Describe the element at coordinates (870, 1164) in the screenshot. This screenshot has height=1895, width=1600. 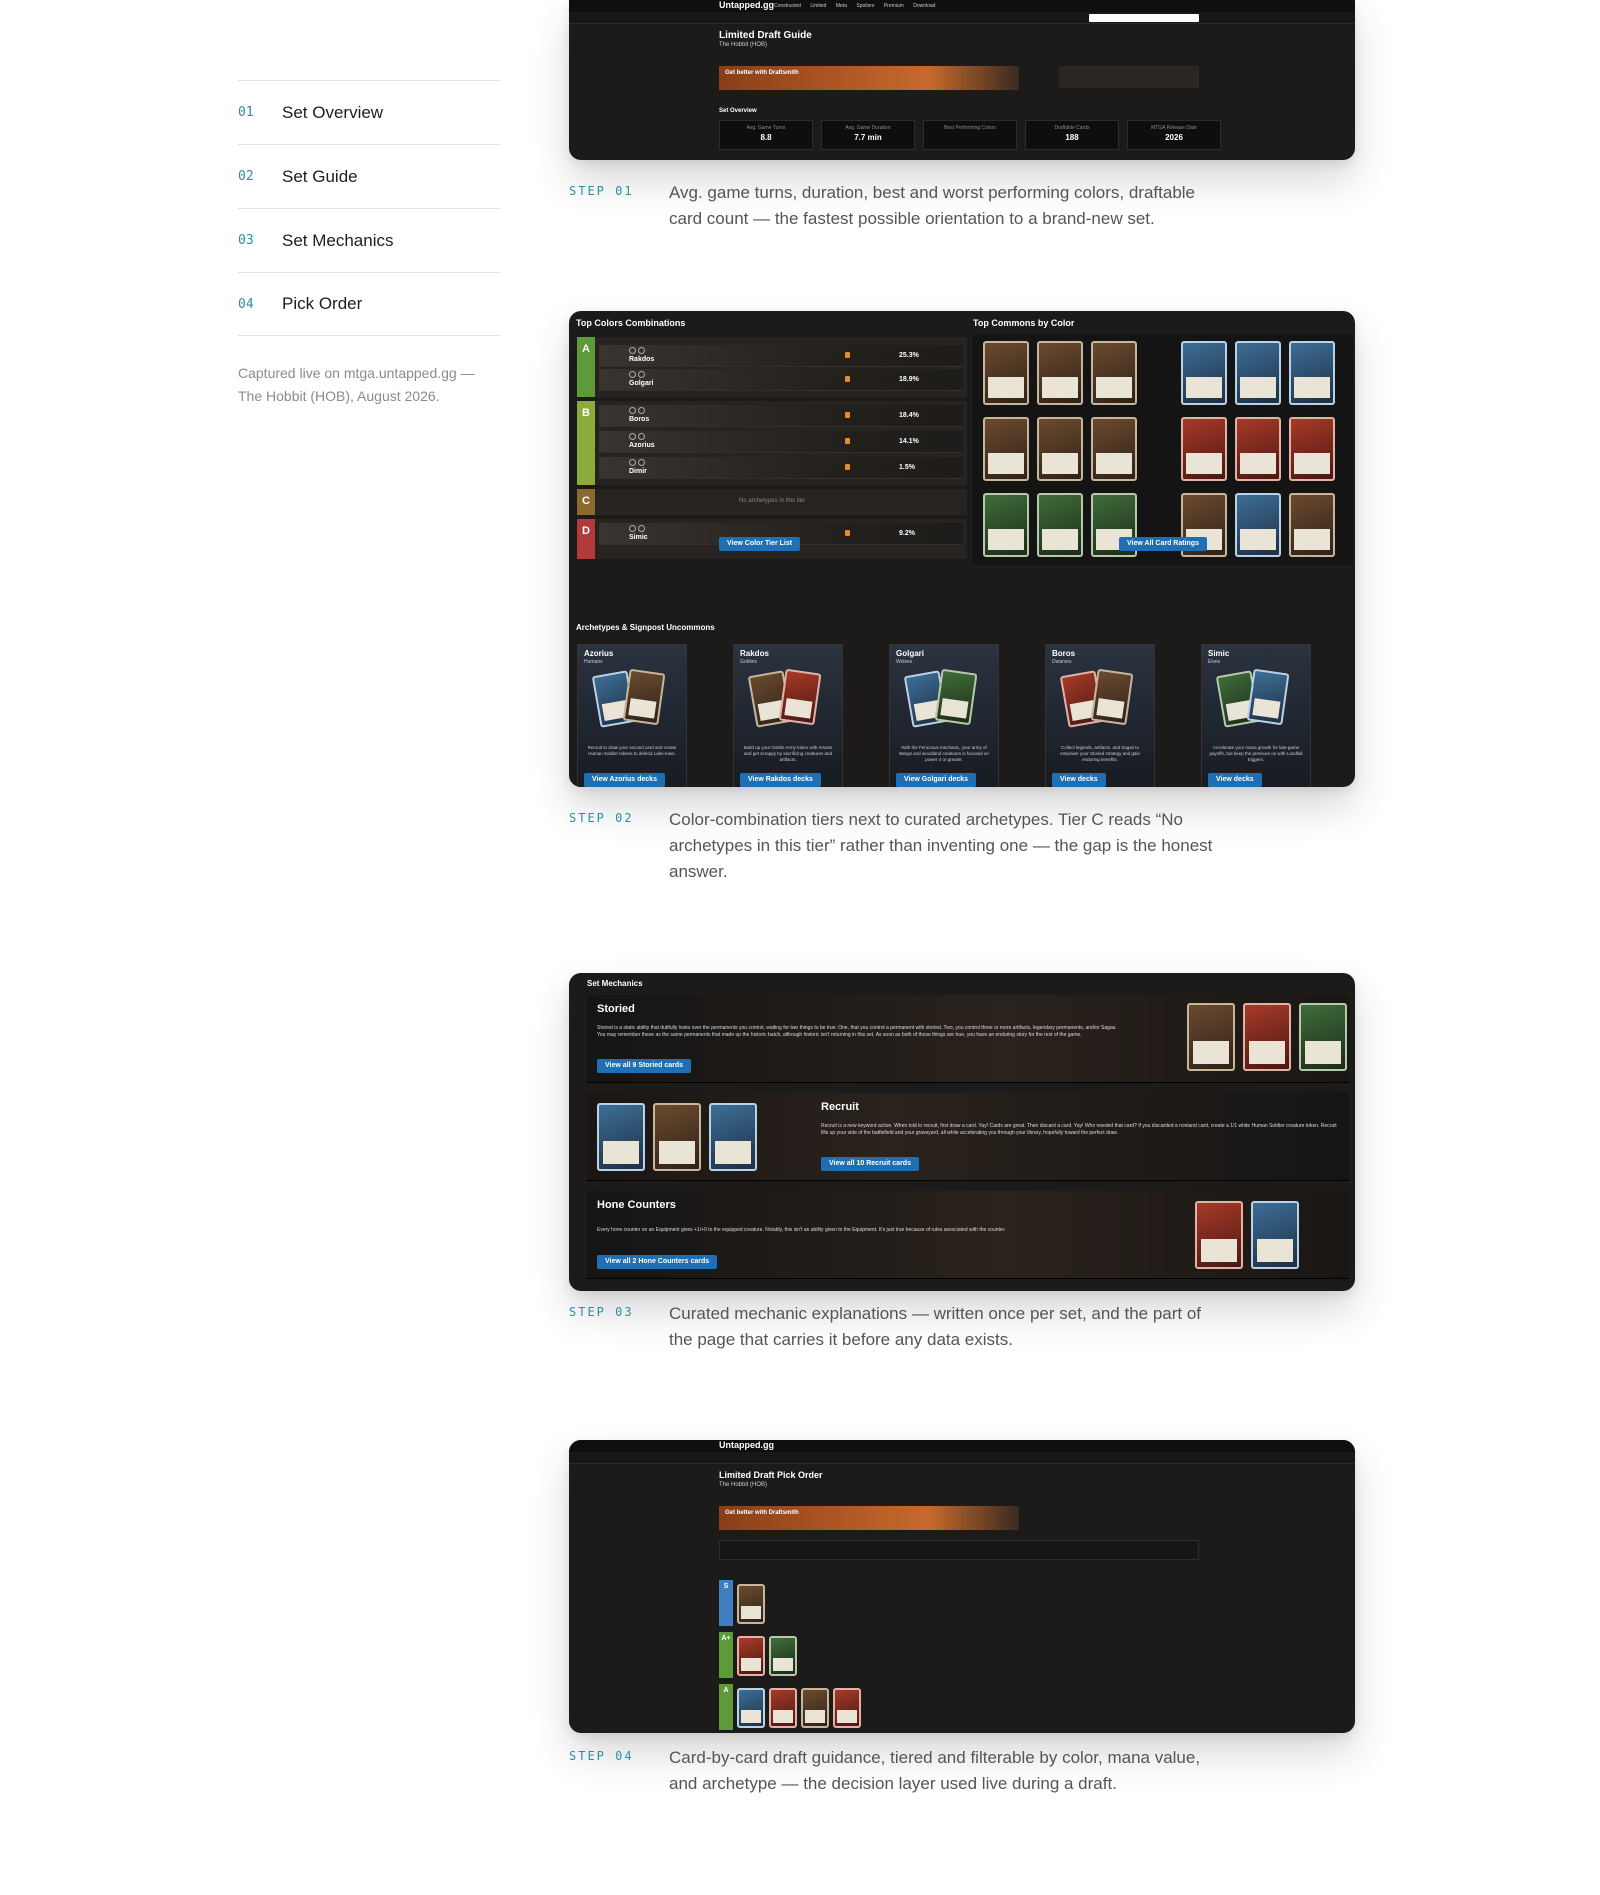
I see `view-recruit-cards-button: View all 10 Recruit cards` at that location.